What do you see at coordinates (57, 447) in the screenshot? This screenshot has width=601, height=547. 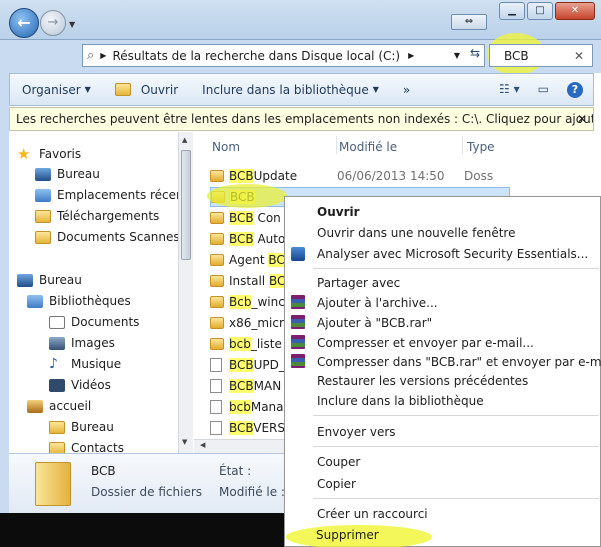 I see `contacts-icon` at bounding box center [57, 447].